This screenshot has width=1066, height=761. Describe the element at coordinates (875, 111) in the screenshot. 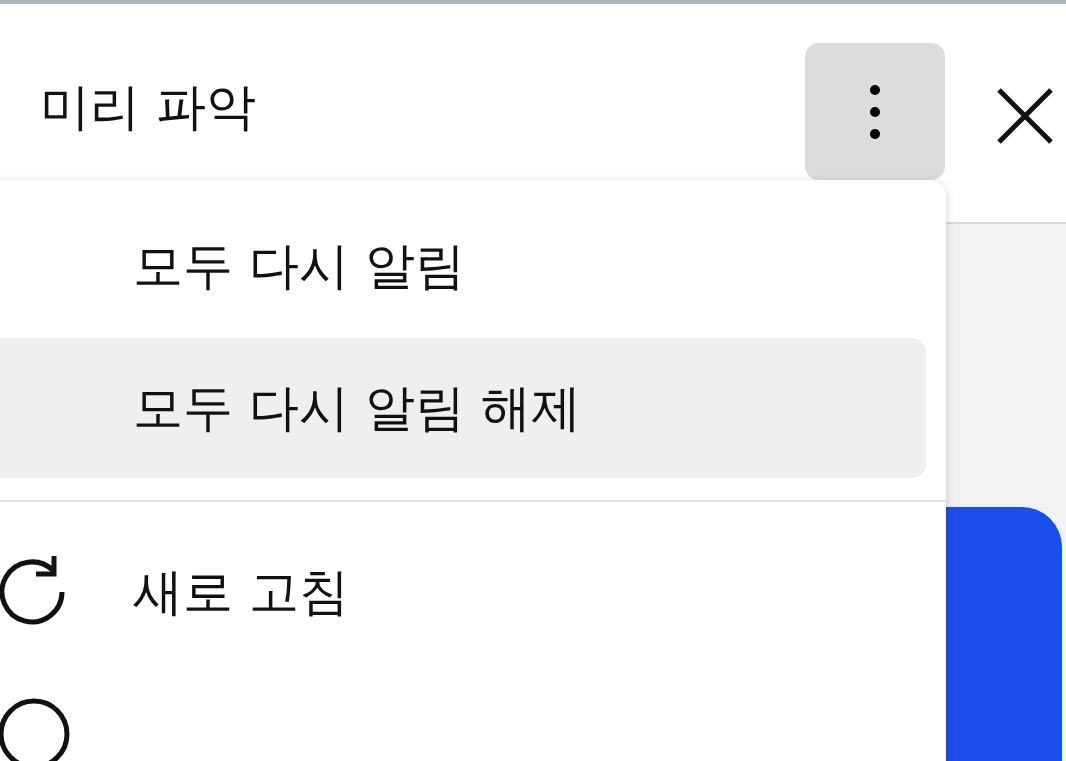

I see `more-button` at that location.